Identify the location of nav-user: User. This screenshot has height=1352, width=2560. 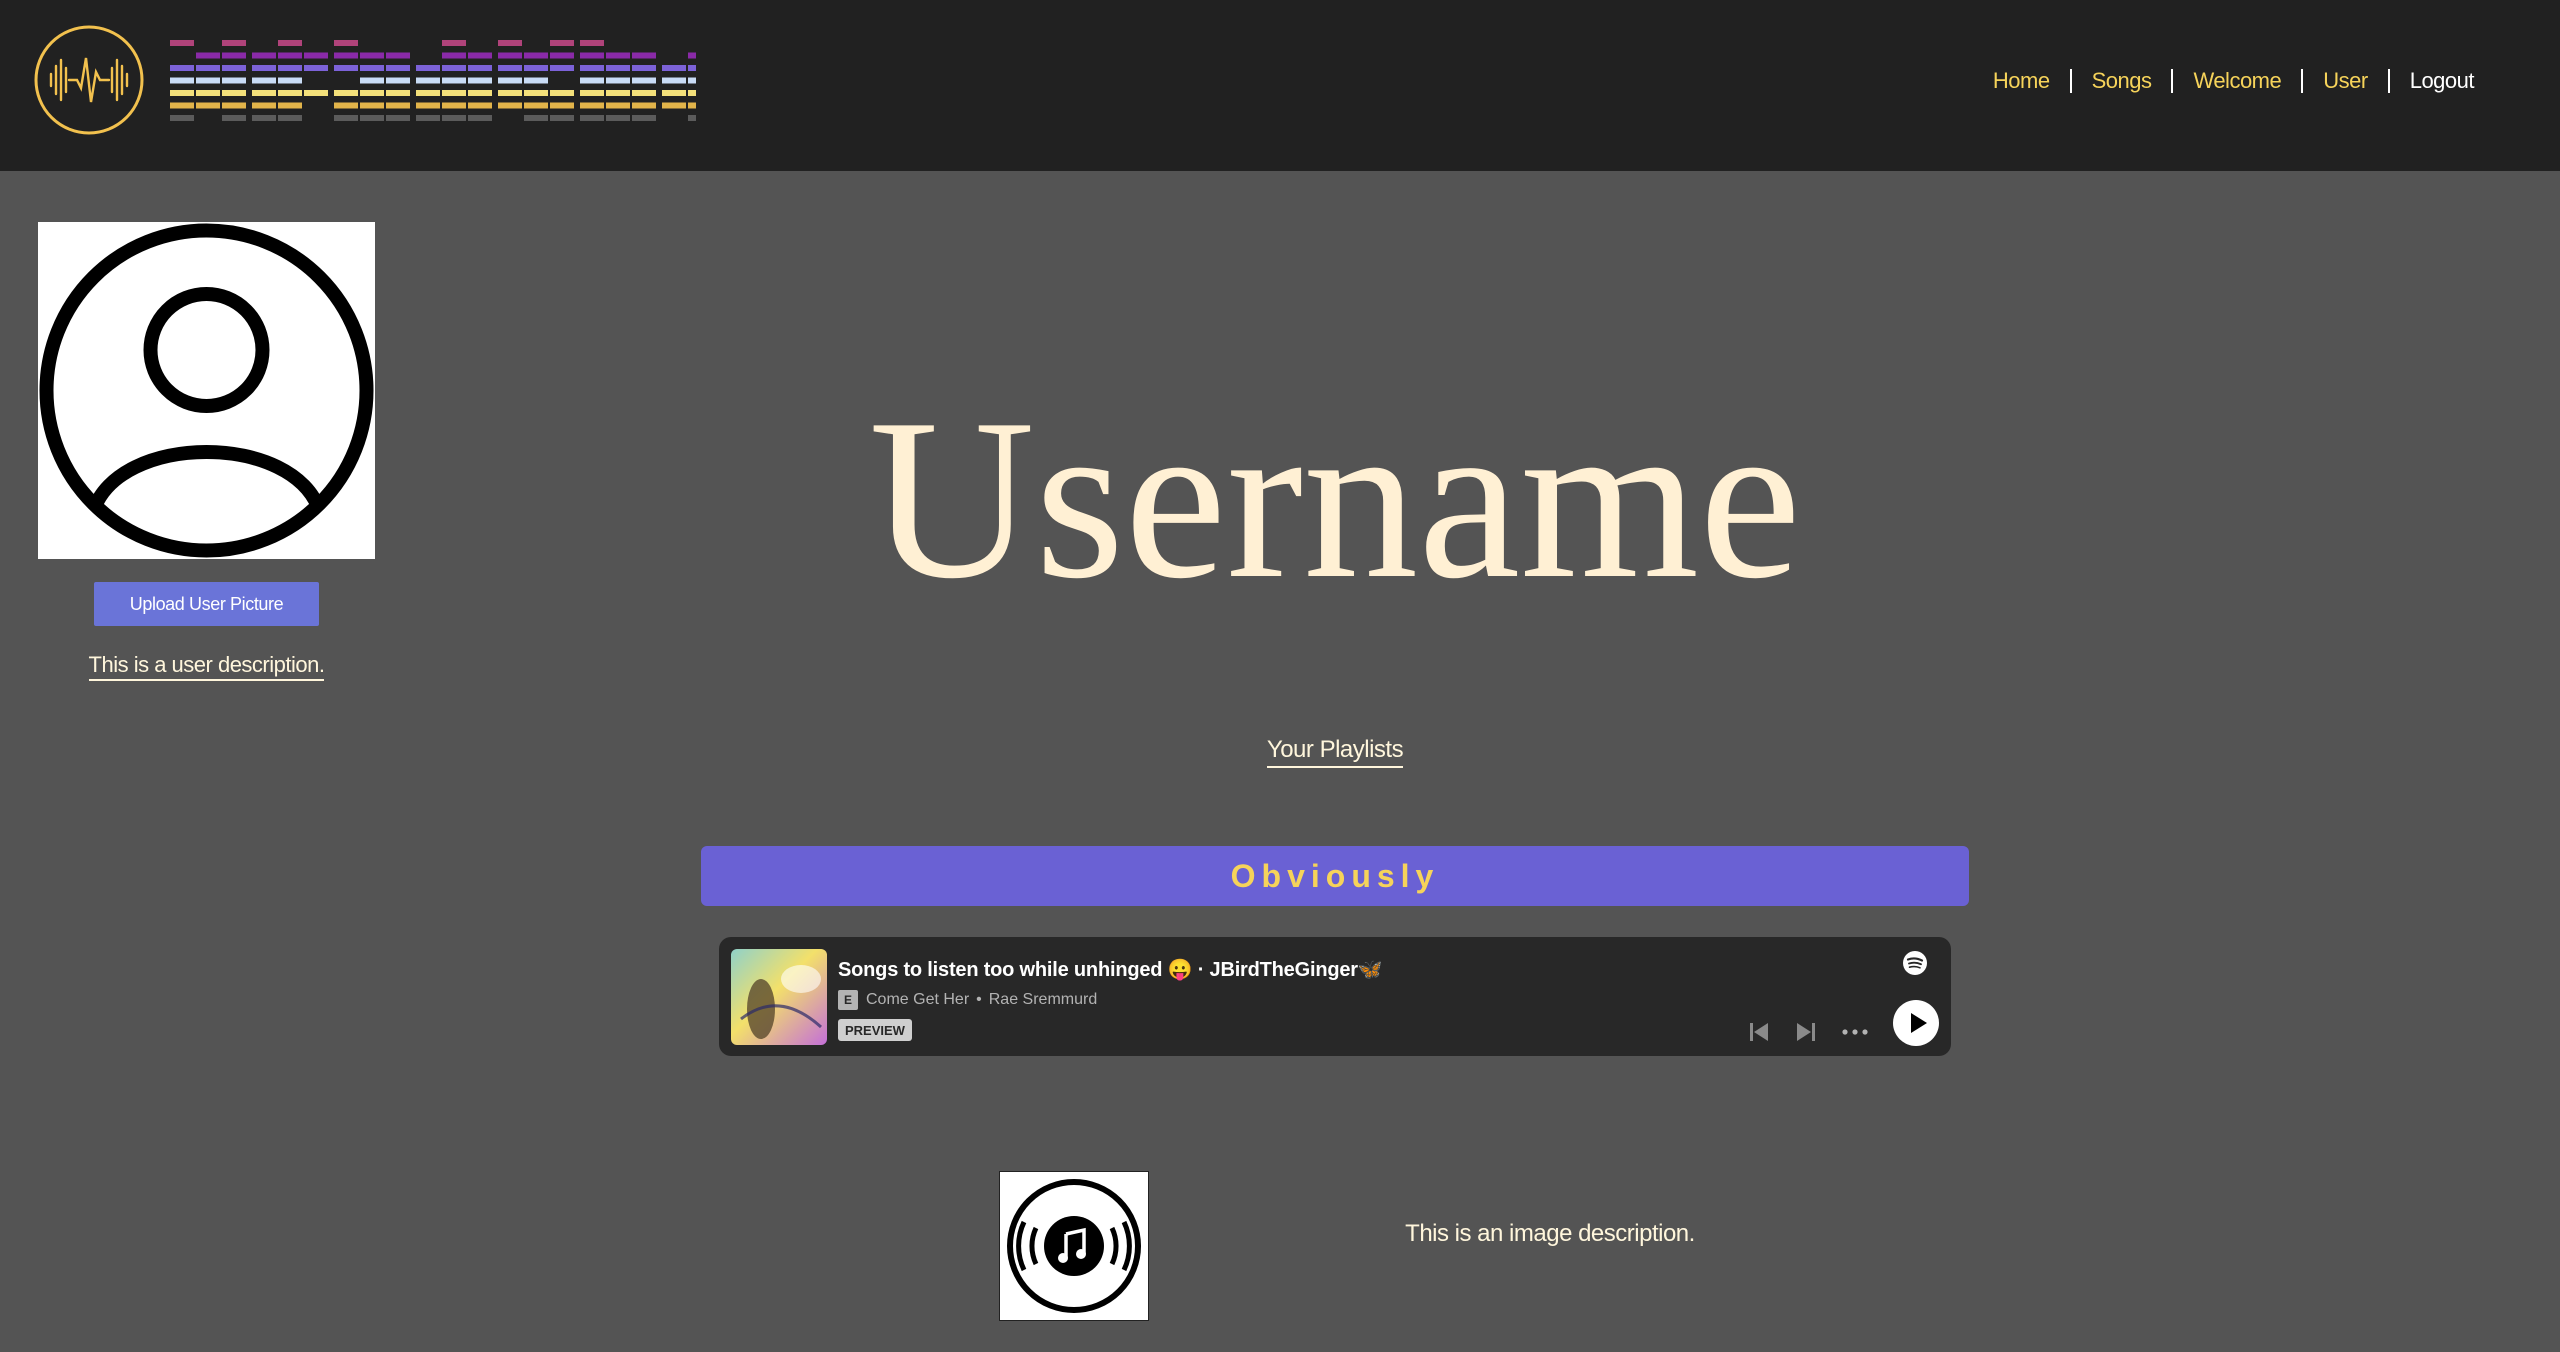
(2345, 81).